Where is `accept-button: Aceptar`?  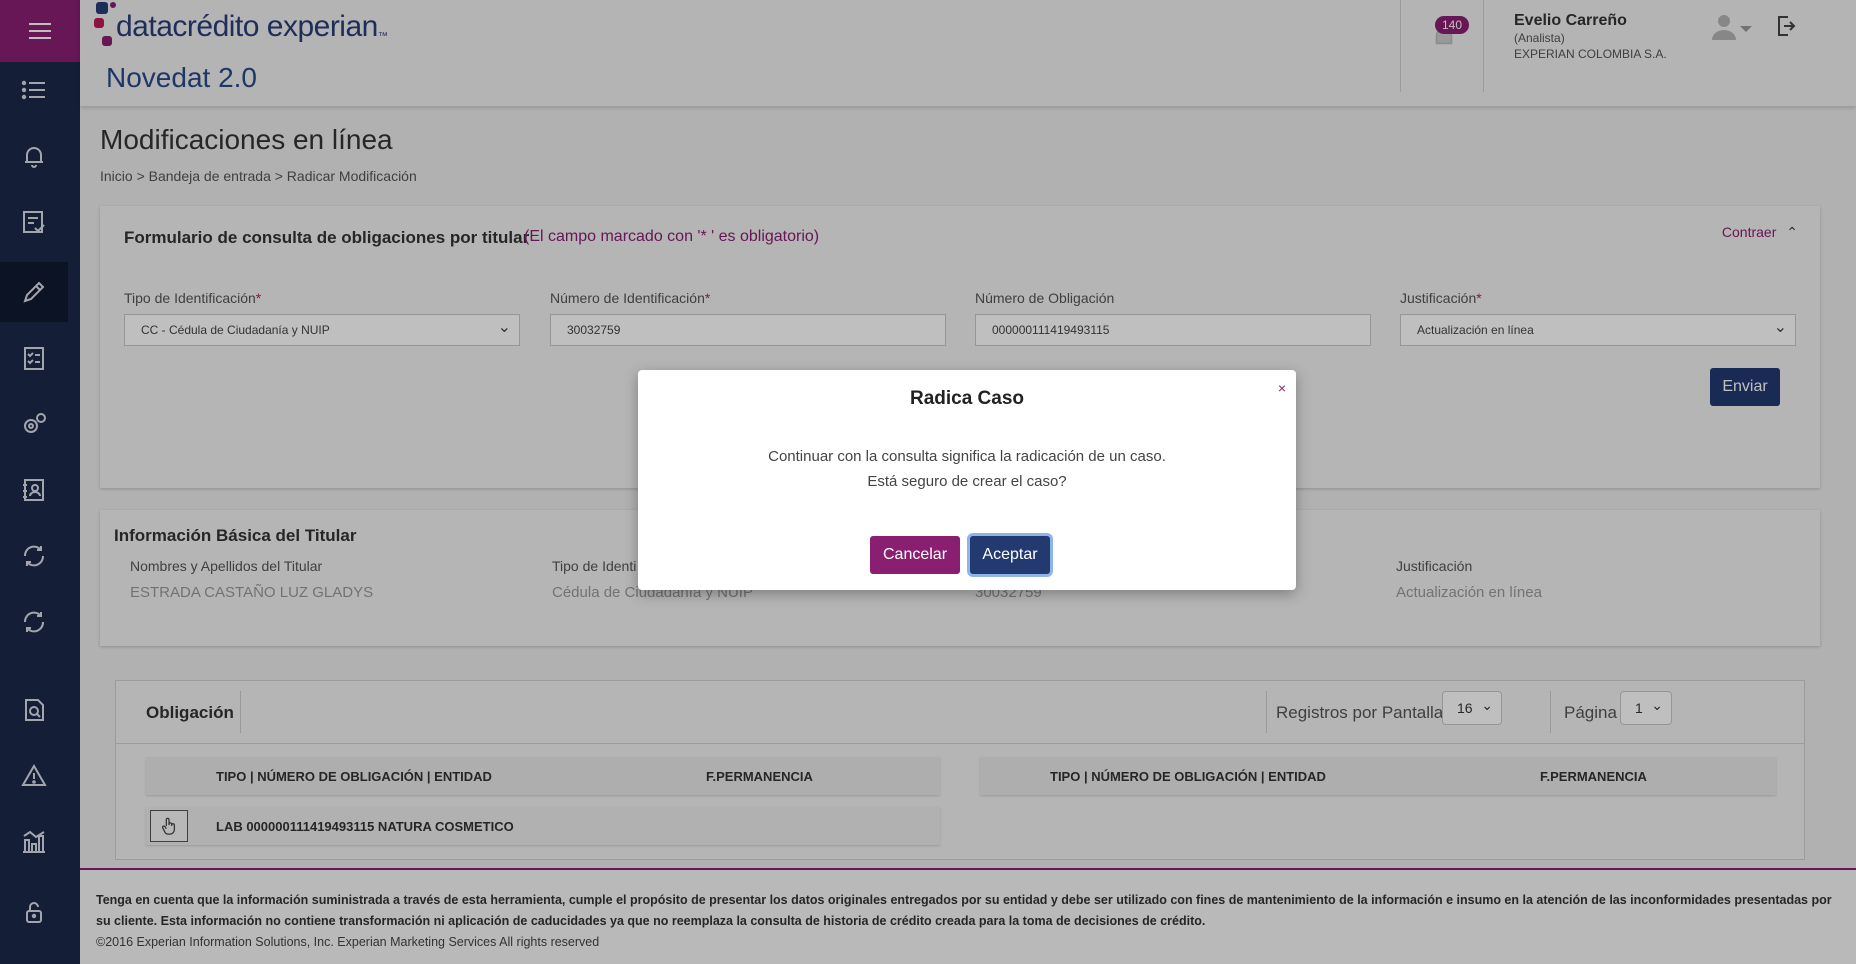 accept-button: Aceptar is located at coordinates (1010, 555).